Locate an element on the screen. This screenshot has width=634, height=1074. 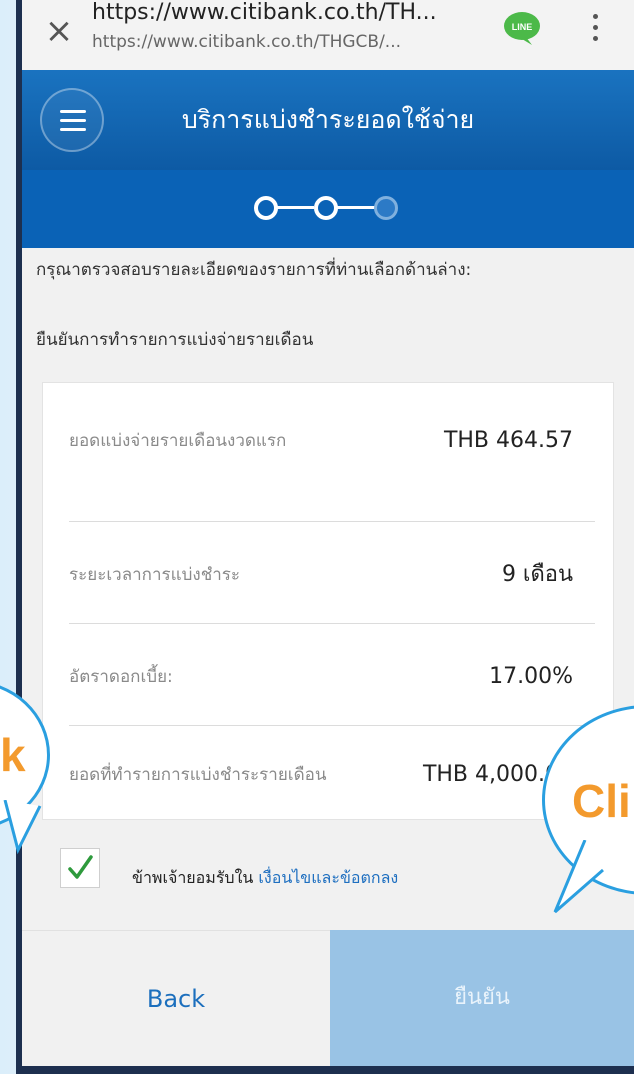
terms-agreement: ข้าพเจ้ายอมรับใน เงื่อนไขและข้อตกลง is located at coordinates (265, 878).